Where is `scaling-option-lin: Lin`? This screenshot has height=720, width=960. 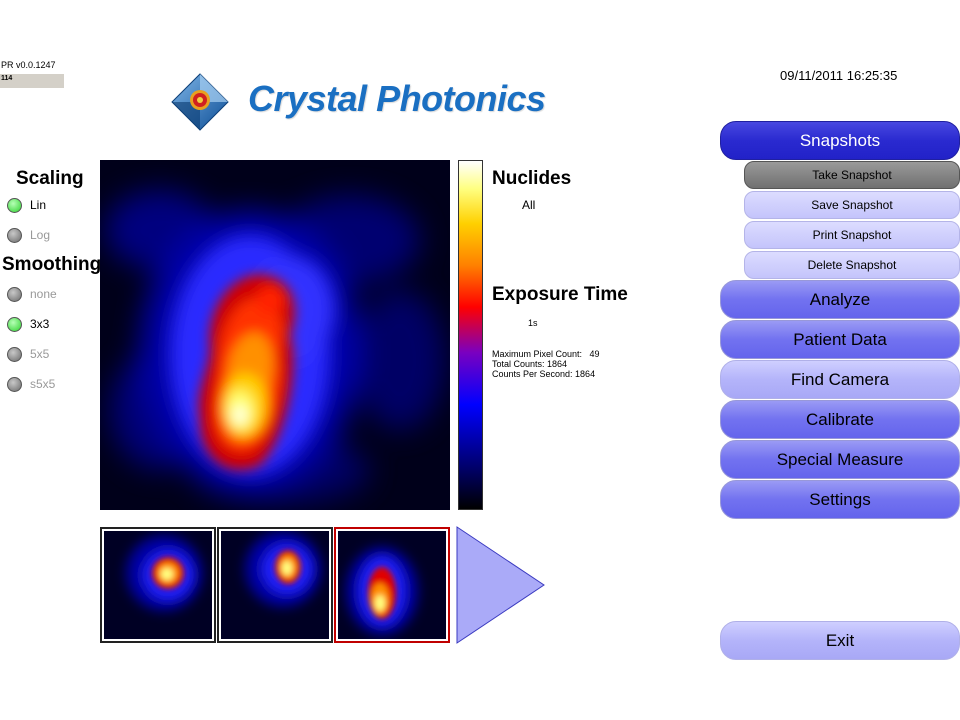 scaling-option-lin: Lin is located at coordinates (28, 205).